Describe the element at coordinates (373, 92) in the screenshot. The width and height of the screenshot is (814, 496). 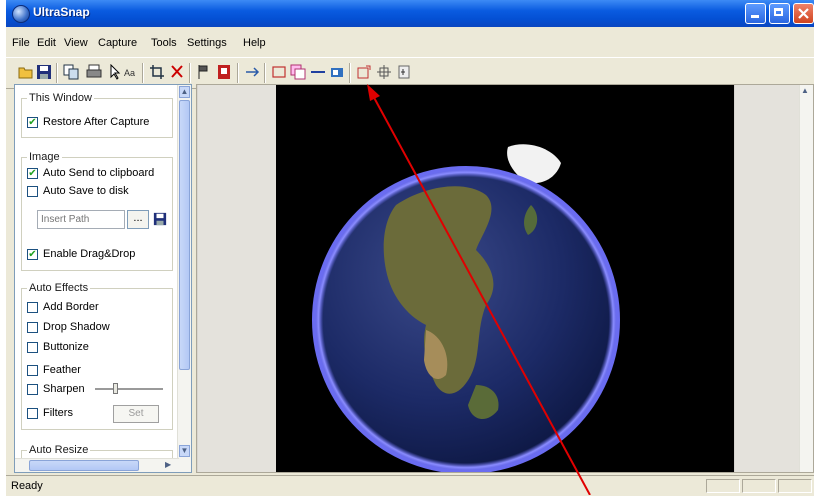
I see `annotation-arrow-head` at that location.